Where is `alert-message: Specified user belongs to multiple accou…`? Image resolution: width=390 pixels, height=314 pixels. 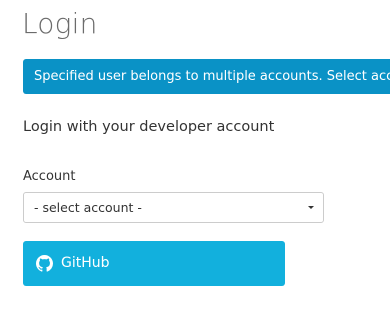 alert-message: Specified user belongs to multiple accou… is located at coordinates (212, 76).